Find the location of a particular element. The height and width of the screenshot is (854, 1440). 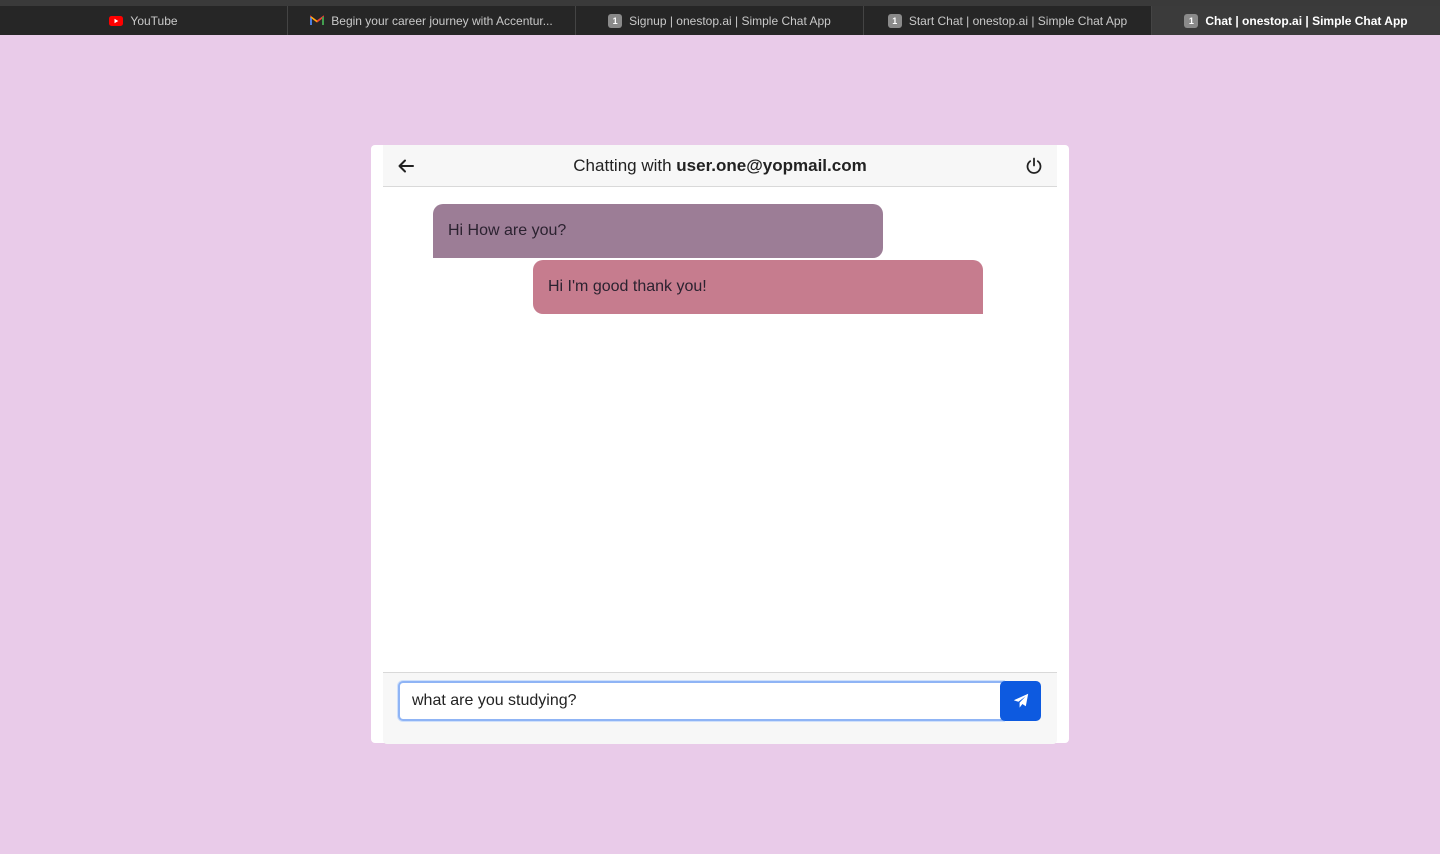

back-button is located at coordinates (406, 166).